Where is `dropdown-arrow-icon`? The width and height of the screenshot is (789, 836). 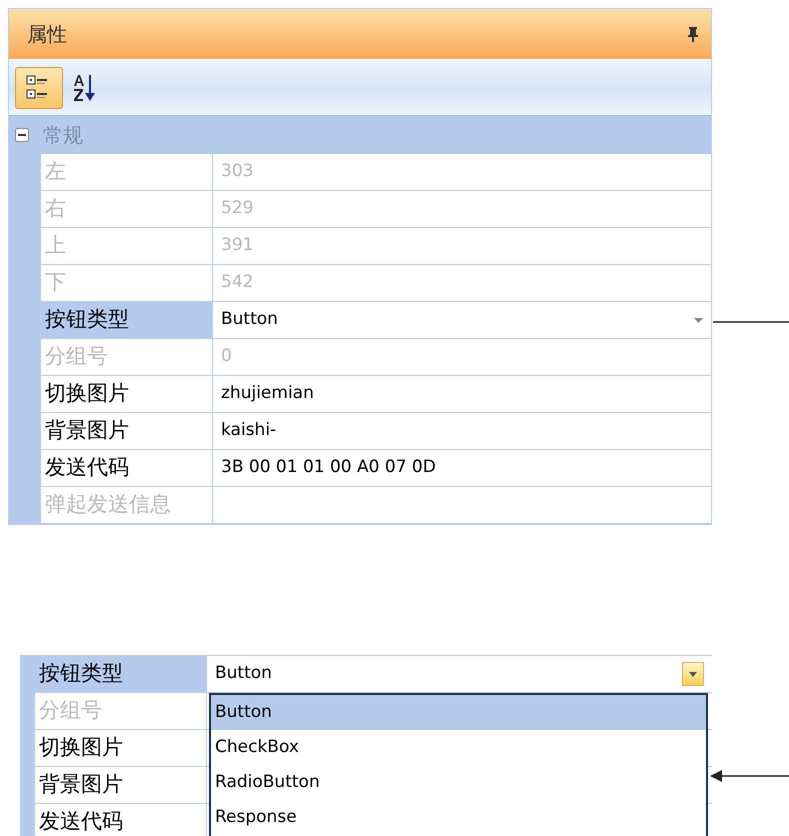
dropdown-arrow-icon is located at coordinates (698, 320).